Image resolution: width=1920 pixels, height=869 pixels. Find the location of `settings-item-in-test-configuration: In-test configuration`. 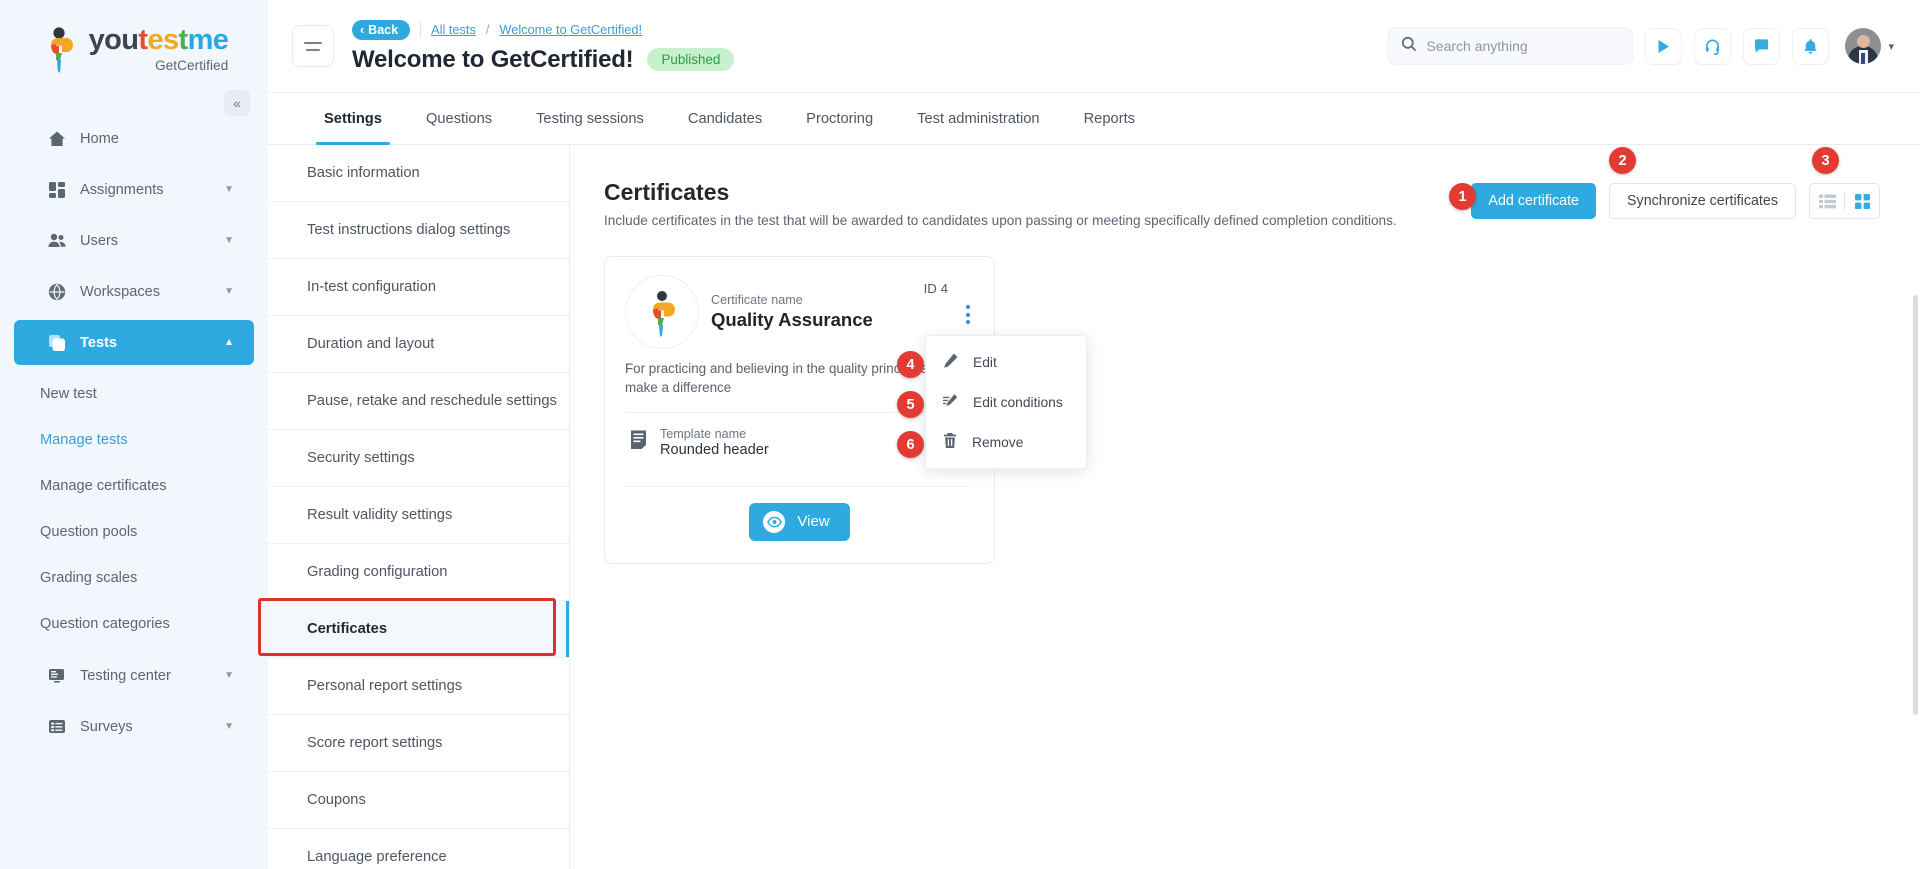

settings-item-in-test-configuration: In-test configuration is located at coordinates (418, 287).